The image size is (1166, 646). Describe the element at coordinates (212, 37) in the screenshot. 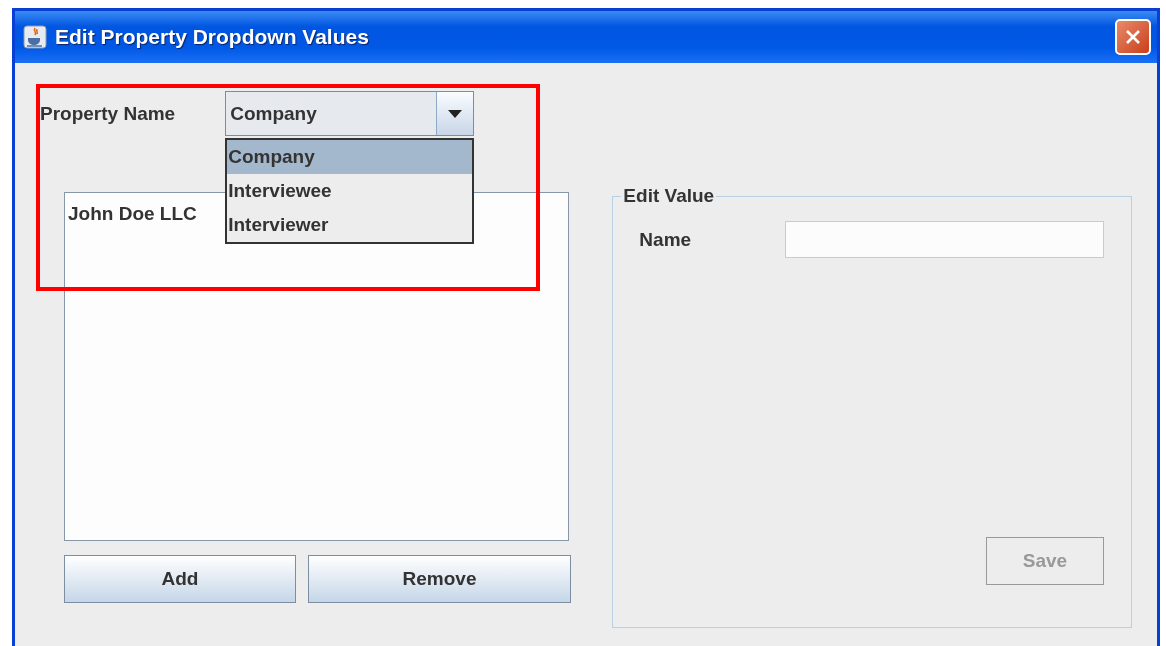

I see `window-title: Edit Property Dropdown Values` at that location.